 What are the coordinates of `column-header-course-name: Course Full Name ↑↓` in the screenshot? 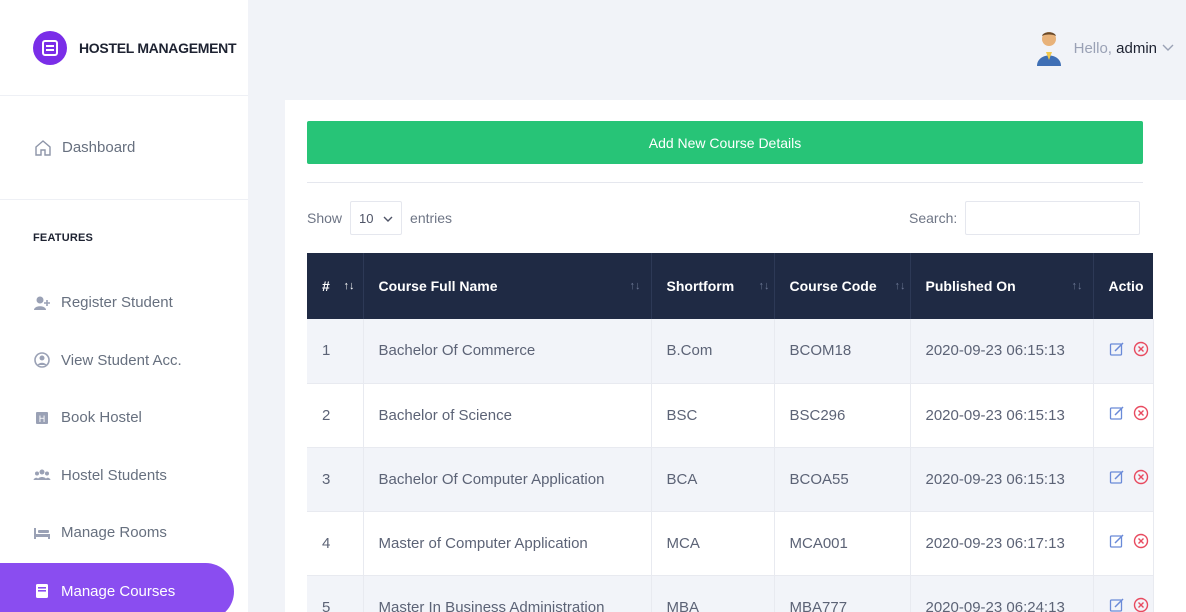 It's located at (507, 286).